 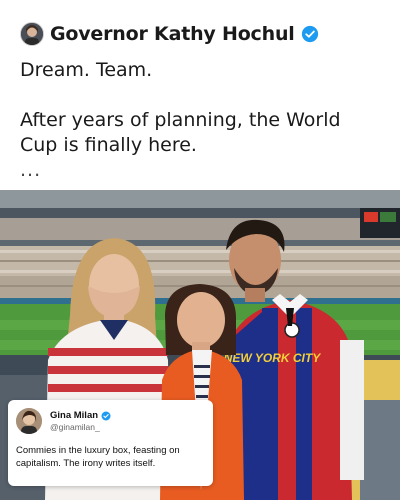 I want to click on quote-header: Gina Milan @ginamilan_, so click(x=110, y=421).